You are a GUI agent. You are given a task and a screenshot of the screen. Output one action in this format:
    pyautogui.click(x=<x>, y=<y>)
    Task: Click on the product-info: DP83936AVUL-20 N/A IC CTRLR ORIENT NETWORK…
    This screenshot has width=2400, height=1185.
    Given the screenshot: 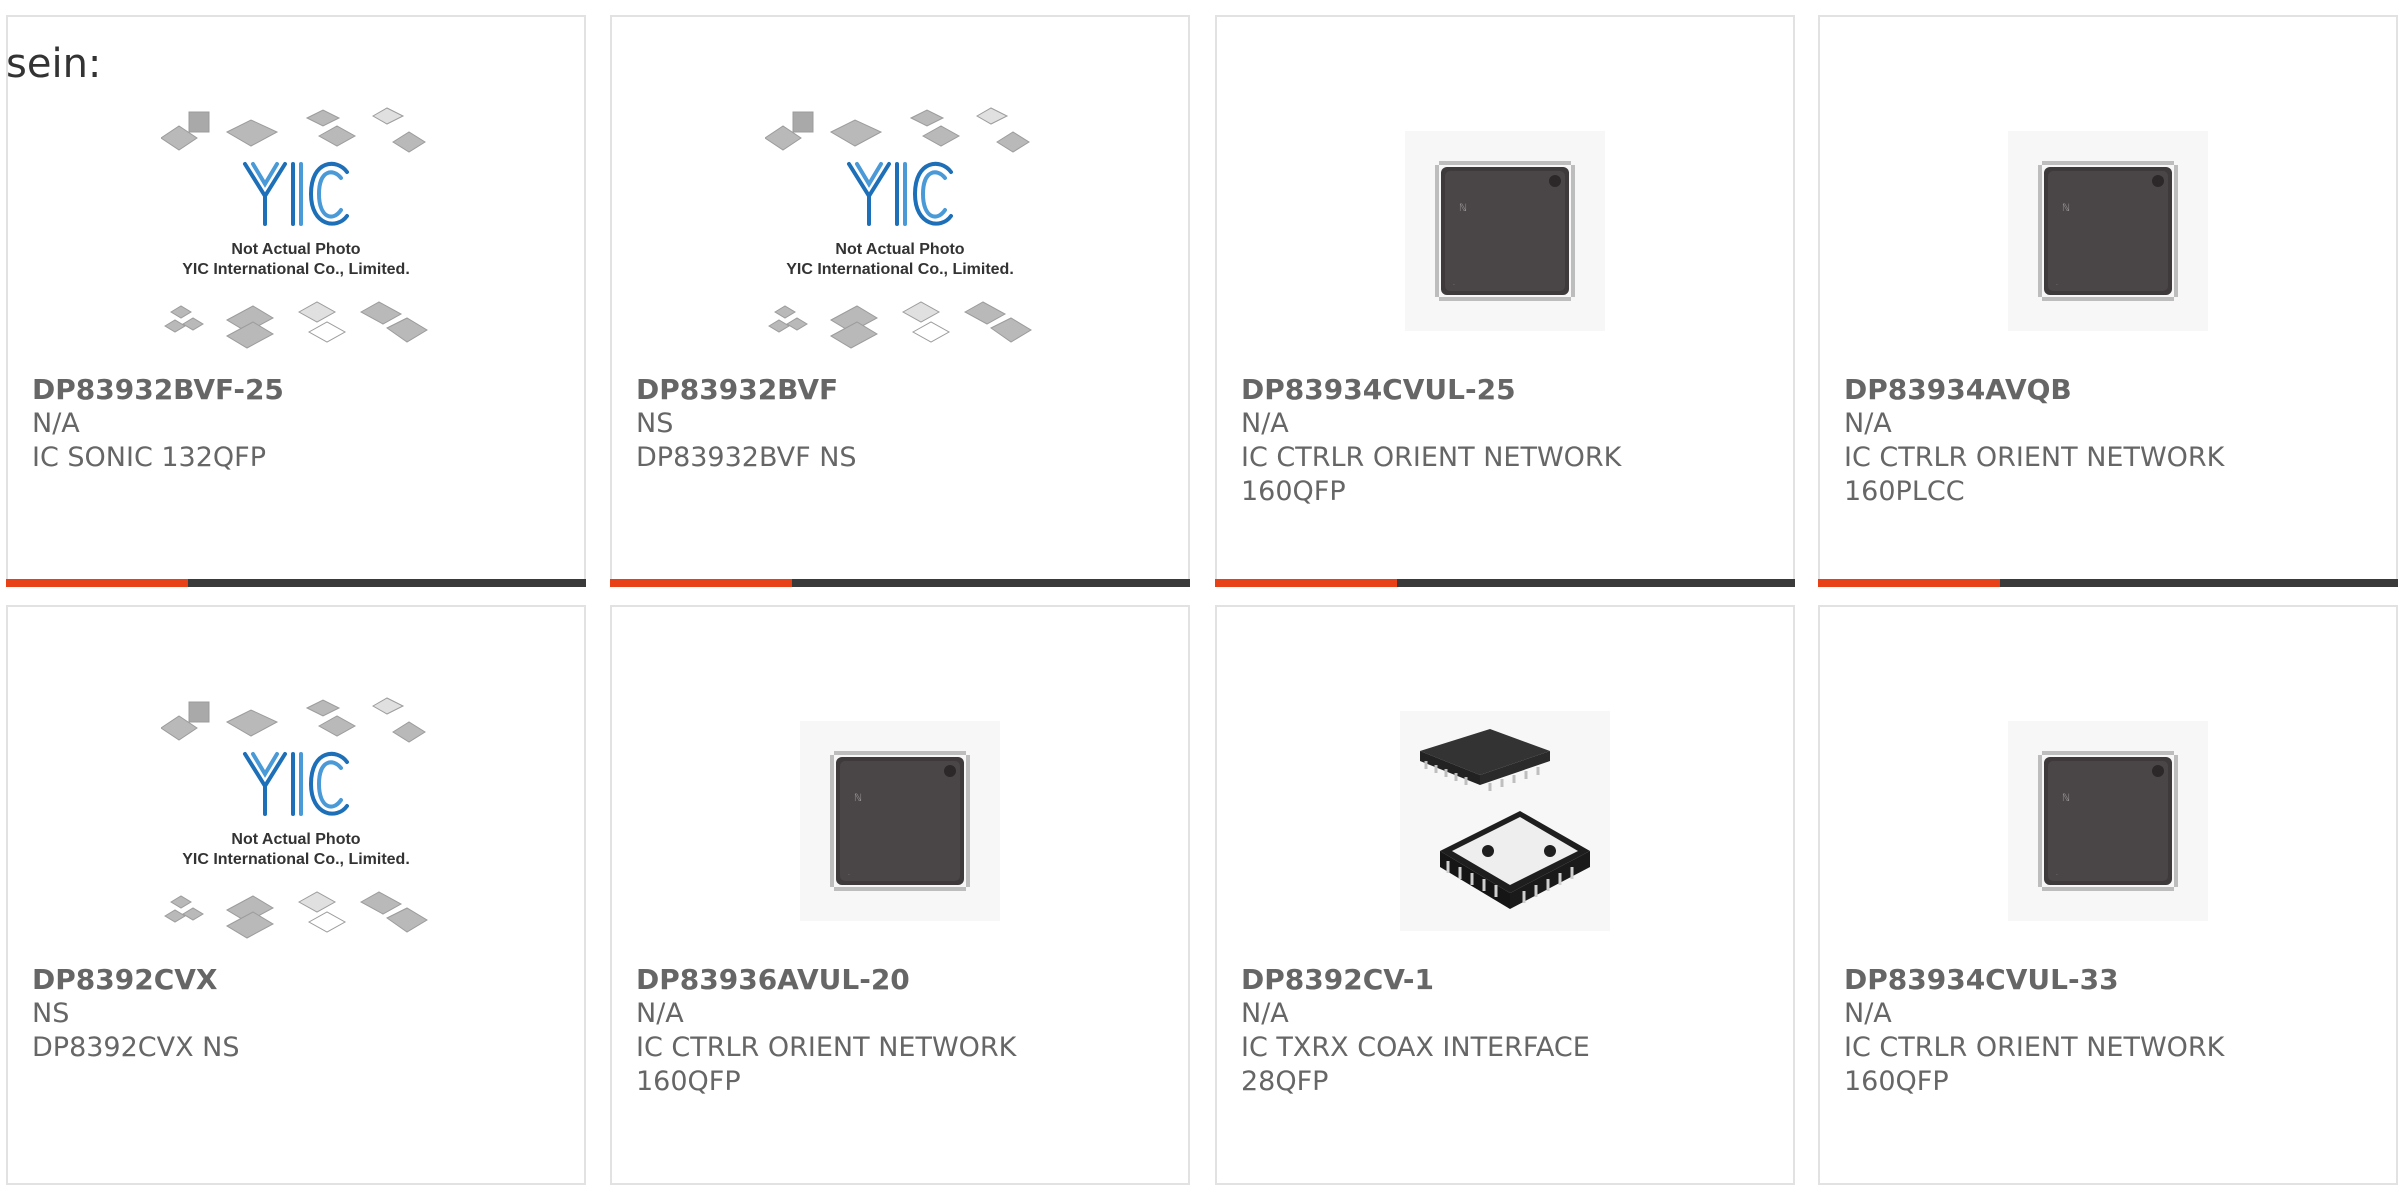 What is the action you would take?
    pyautogui.click(x=902, y=1031)
    